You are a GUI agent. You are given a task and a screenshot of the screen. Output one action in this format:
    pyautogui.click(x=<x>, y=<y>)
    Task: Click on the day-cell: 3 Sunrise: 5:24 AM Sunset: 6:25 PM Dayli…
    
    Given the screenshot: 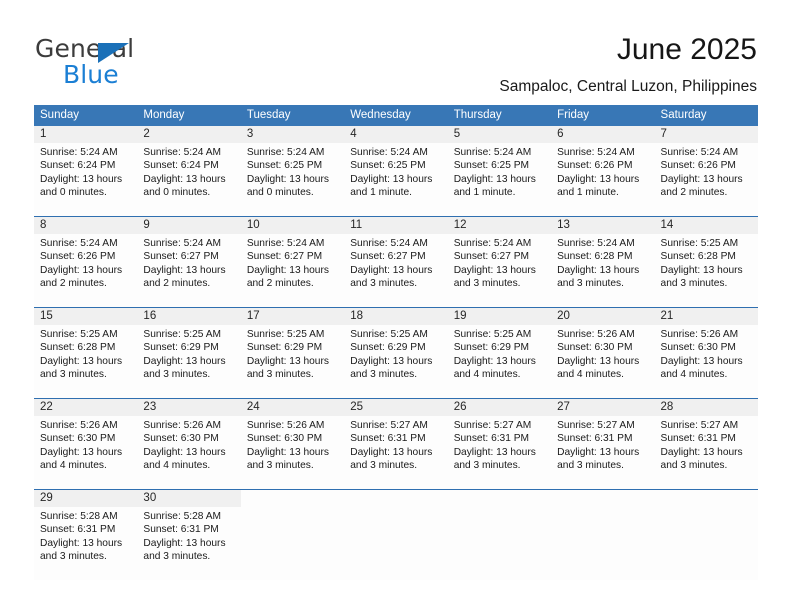 What is the action you would take?
    pyautogui.click(x=292, y=171)
    